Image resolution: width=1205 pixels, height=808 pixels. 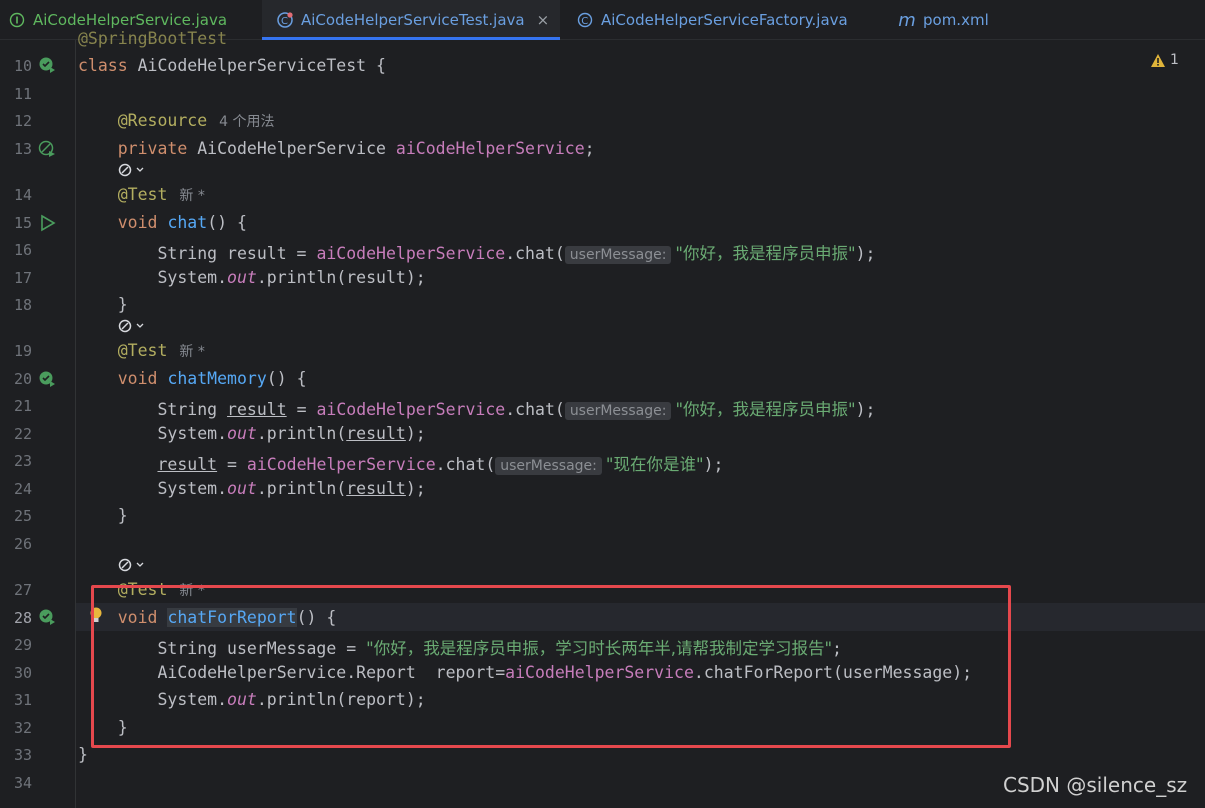 What do you see at coordinates (47, 149) in the screenshot?
I see `bean-navigation-icon` at bounding box center [47, 149].